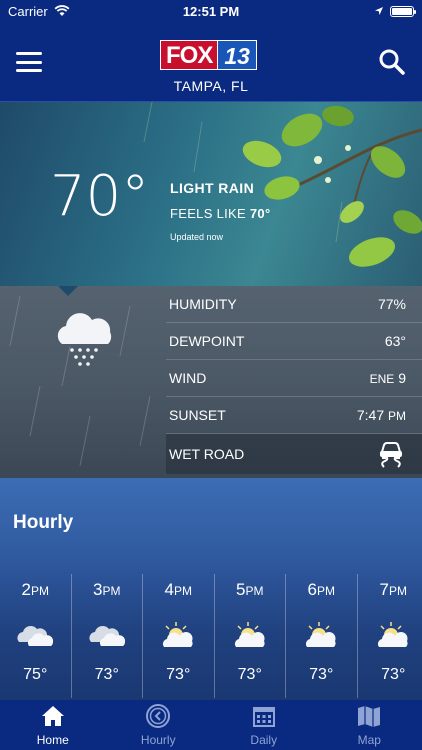 The width and height of the screenshot is (422, 750). What do you see at coordinates (263, 717) in the screenshot?
I see `calendar-icon` at bounding box center [263, 717].